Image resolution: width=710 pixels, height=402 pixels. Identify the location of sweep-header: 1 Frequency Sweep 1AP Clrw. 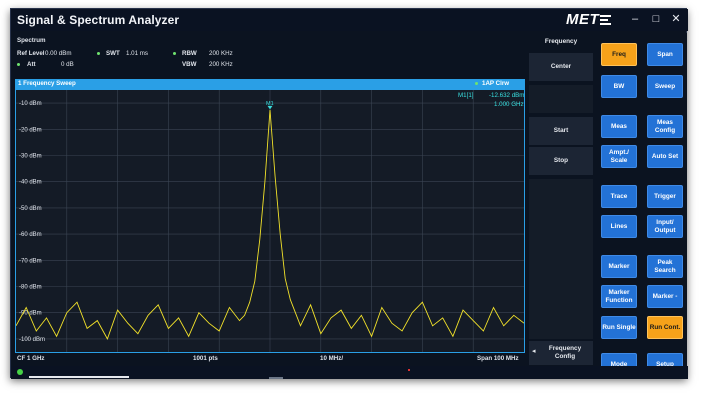
(270, 84).